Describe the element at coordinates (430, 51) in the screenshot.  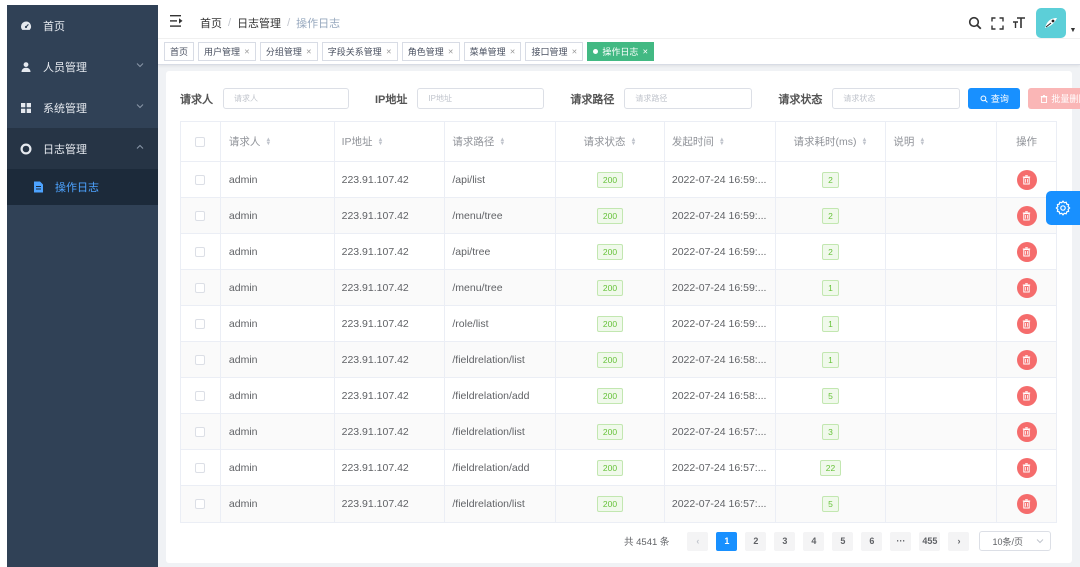
I see `tag-role-management: 角色管理 ✕` at that location.